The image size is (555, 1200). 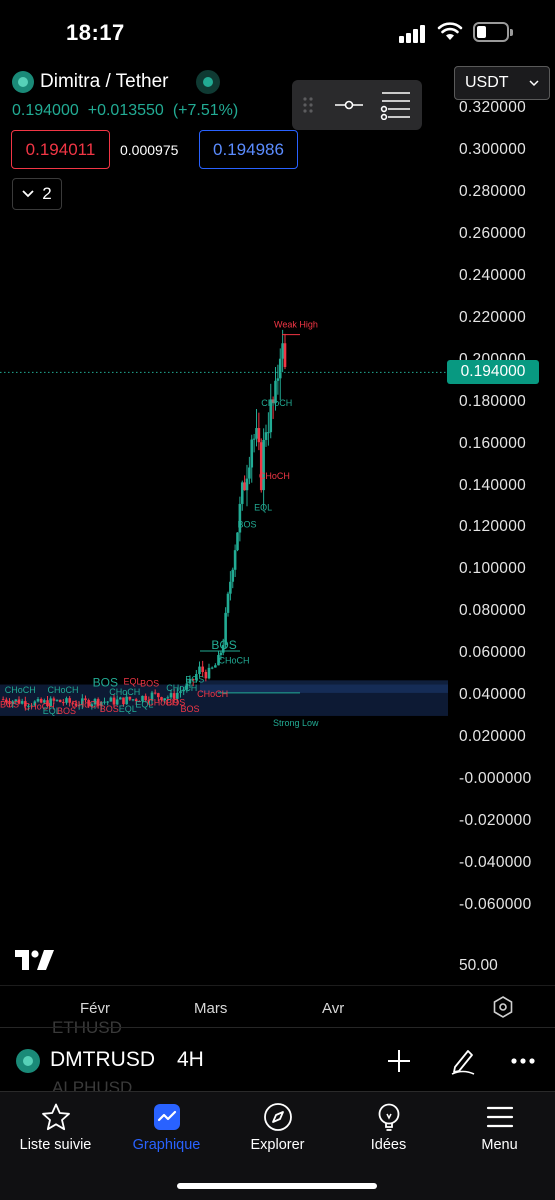 I want to click on change-abs: +0.013550, so click(x=125, y=110).